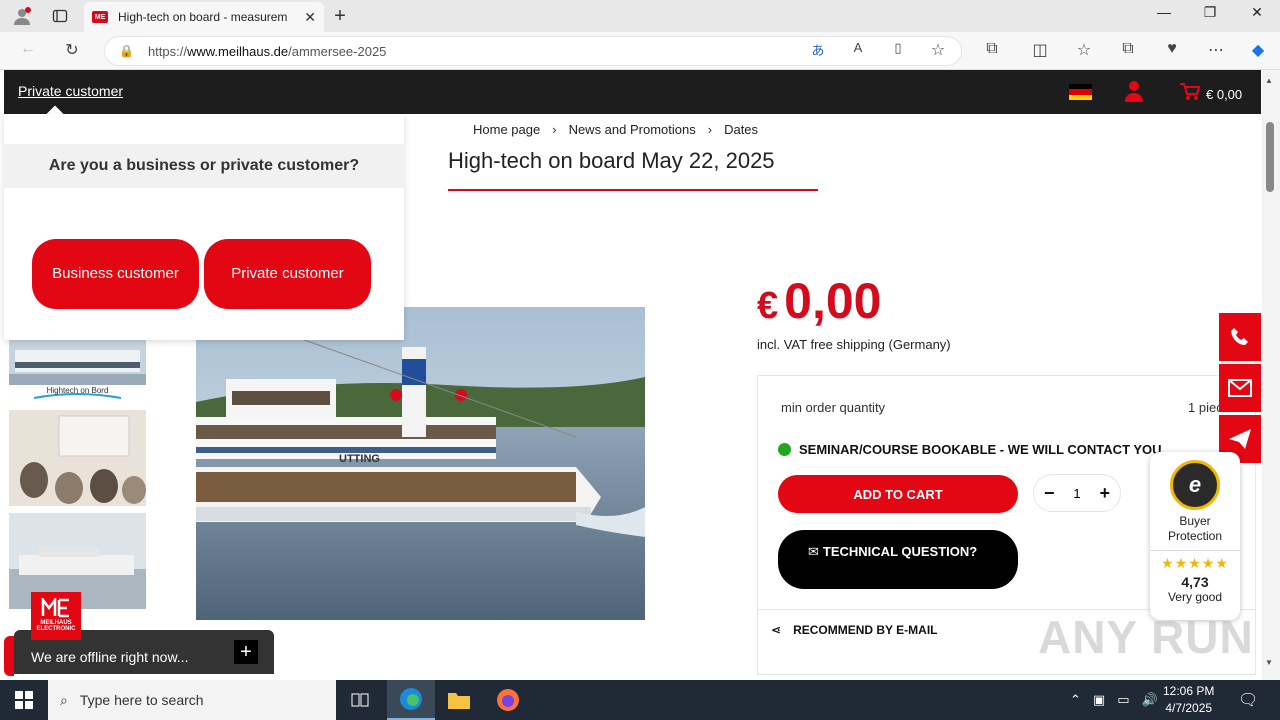  I want to click on collections-icon: ⧉, so click(1128, 49).